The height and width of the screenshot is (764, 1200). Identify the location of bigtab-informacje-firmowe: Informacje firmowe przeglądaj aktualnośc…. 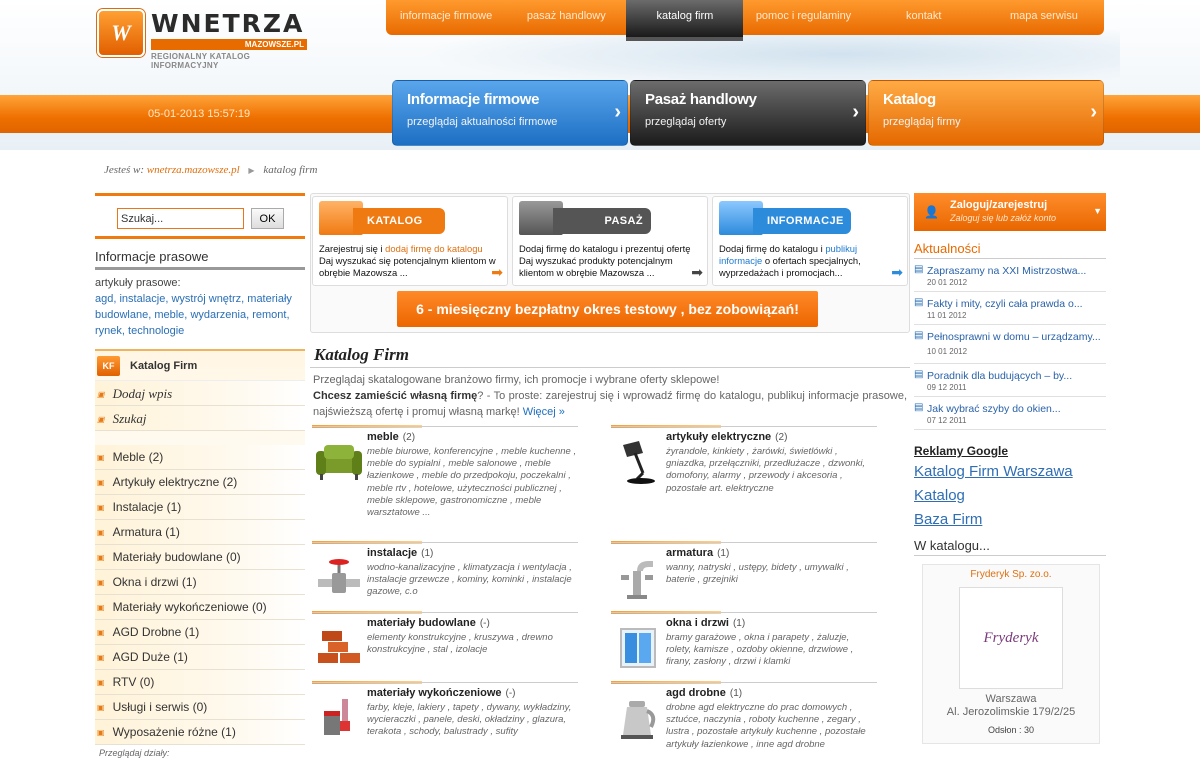
(510, 113).